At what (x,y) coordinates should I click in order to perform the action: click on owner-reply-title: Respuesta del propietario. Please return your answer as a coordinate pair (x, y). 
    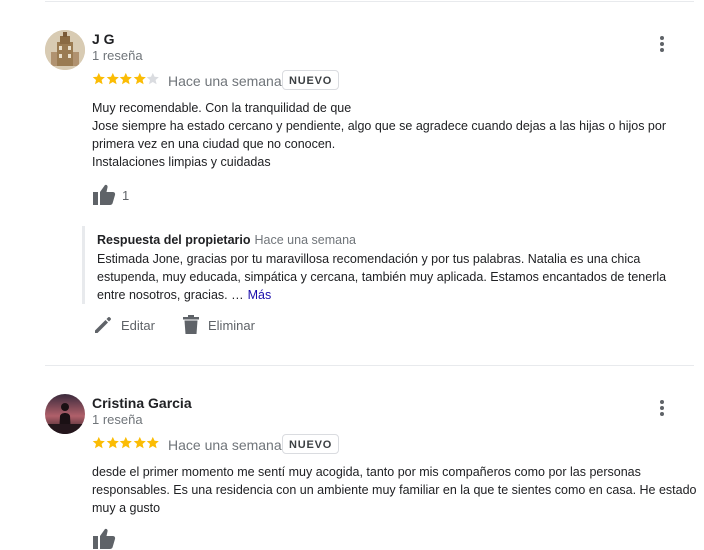
    Looking at the image, I should click on (174, 240).